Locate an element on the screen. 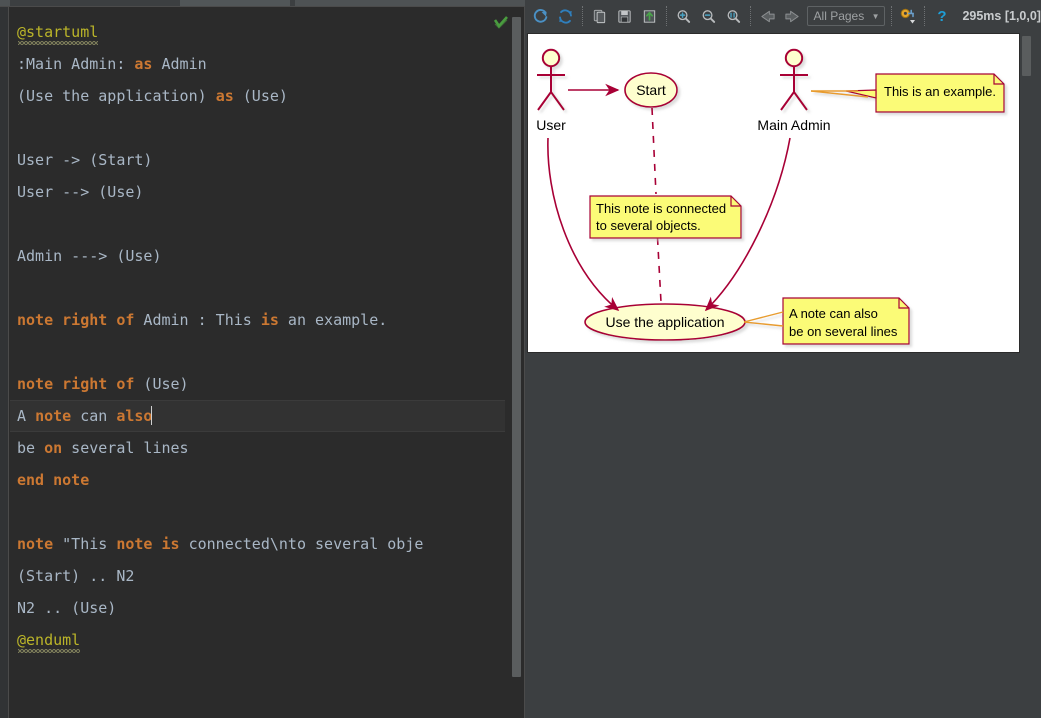  code-token: also is located at coordinates (134, 416).